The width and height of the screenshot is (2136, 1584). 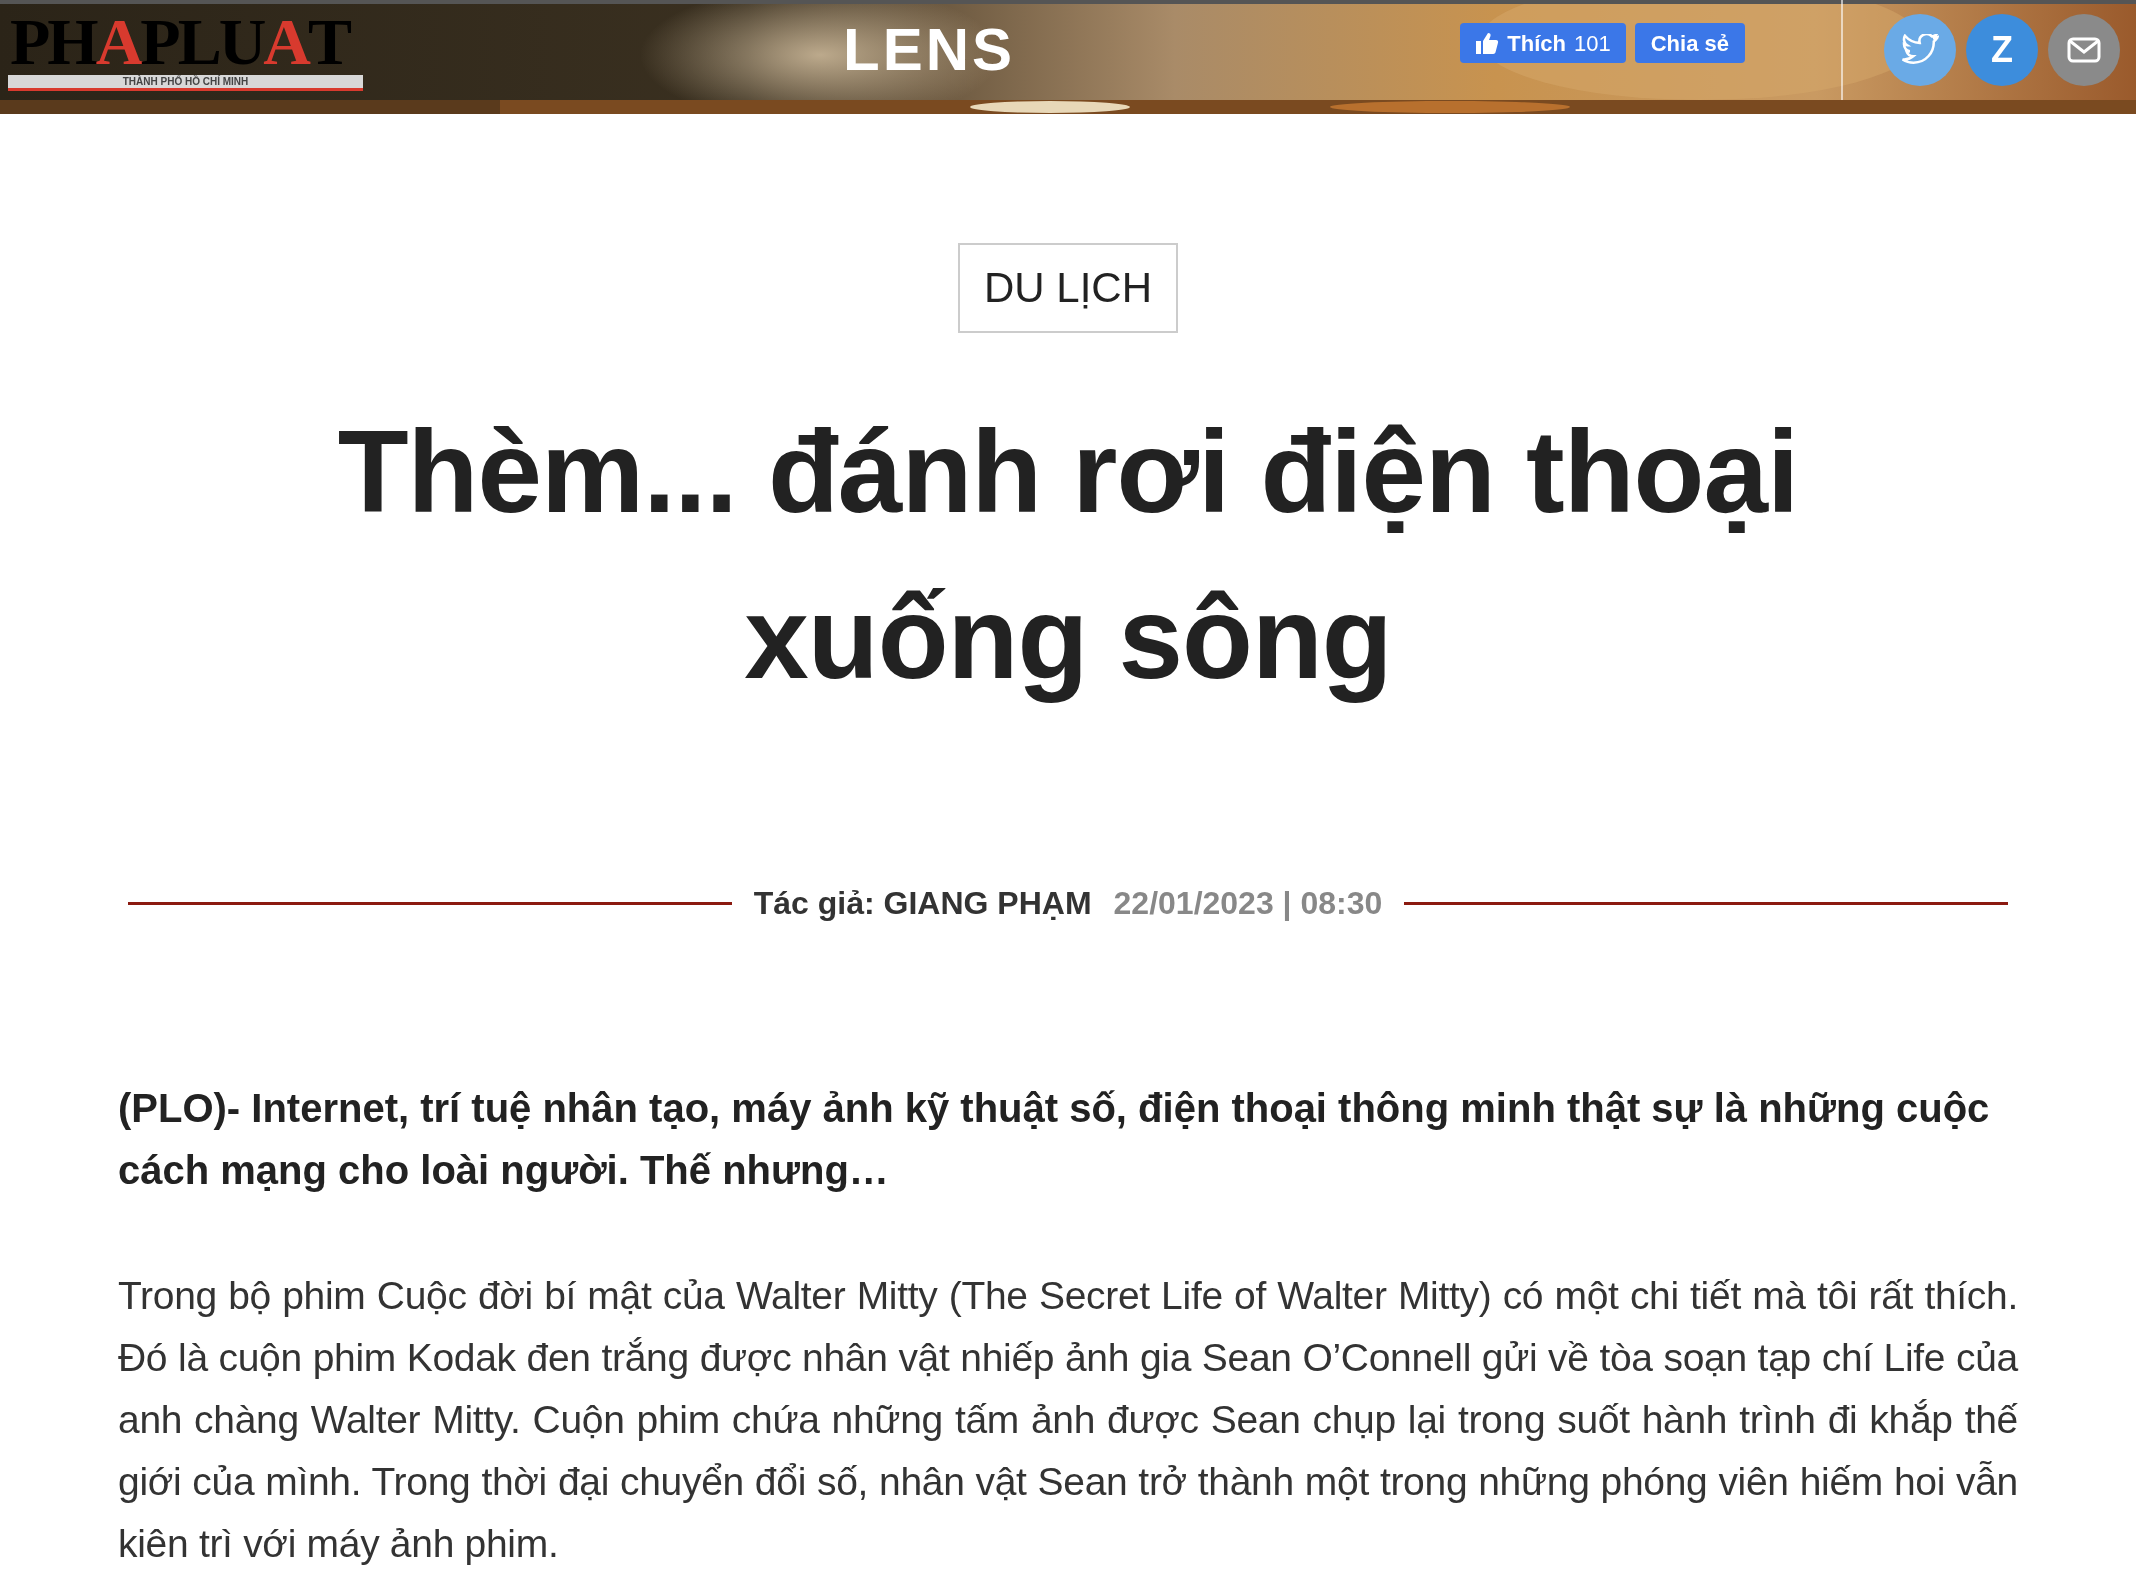 I want to click on publish-date: 22/01/2023 | 08:30, so click(x=1248, y=903).